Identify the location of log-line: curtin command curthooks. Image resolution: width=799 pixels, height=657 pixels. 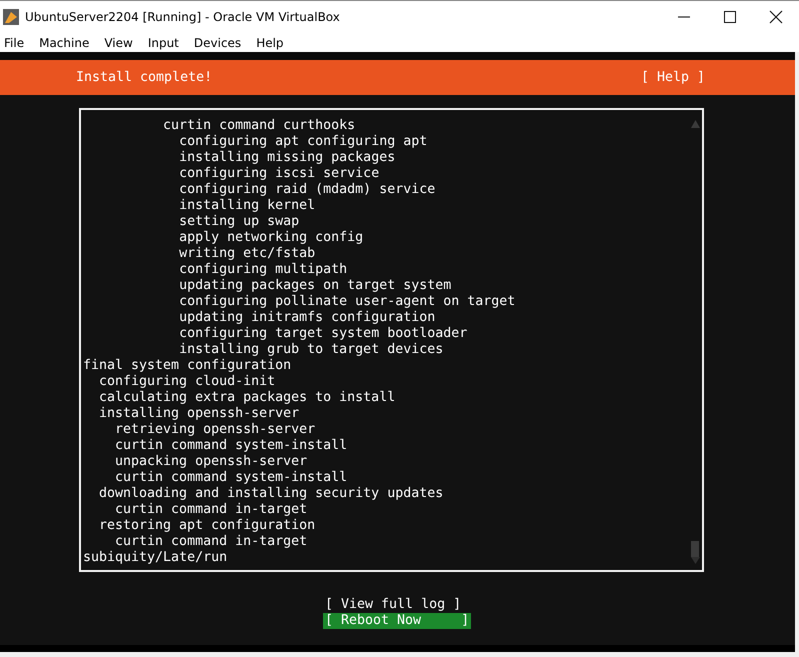
(259, 126).